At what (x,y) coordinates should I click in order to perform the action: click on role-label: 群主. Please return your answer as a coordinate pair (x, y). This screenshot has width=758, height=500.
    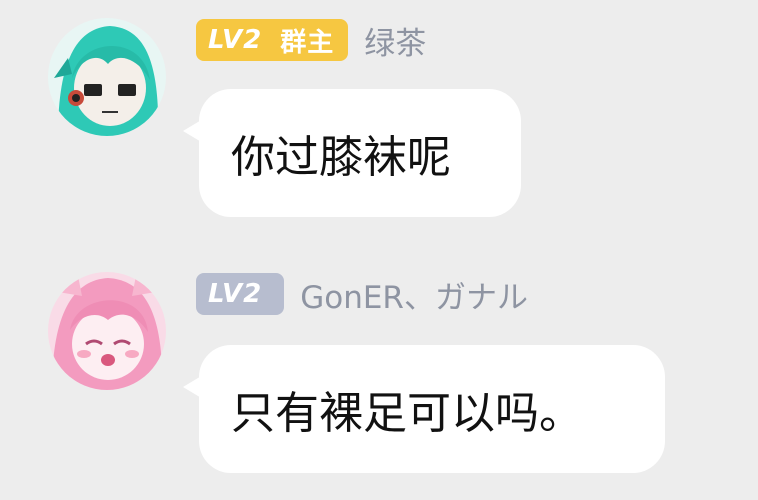
    Looking at the image, I should click on (307, 42).